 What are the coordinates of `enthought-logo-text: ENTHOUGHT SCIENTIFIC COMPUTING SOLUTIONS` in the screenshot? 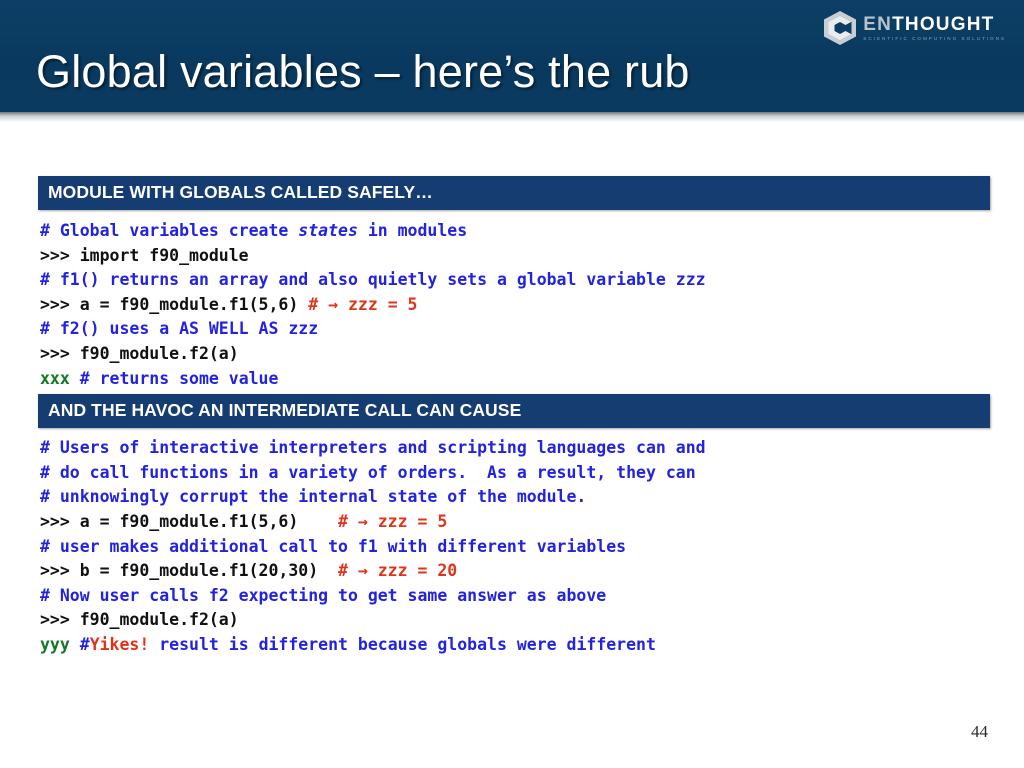 It's located at (934, 28).